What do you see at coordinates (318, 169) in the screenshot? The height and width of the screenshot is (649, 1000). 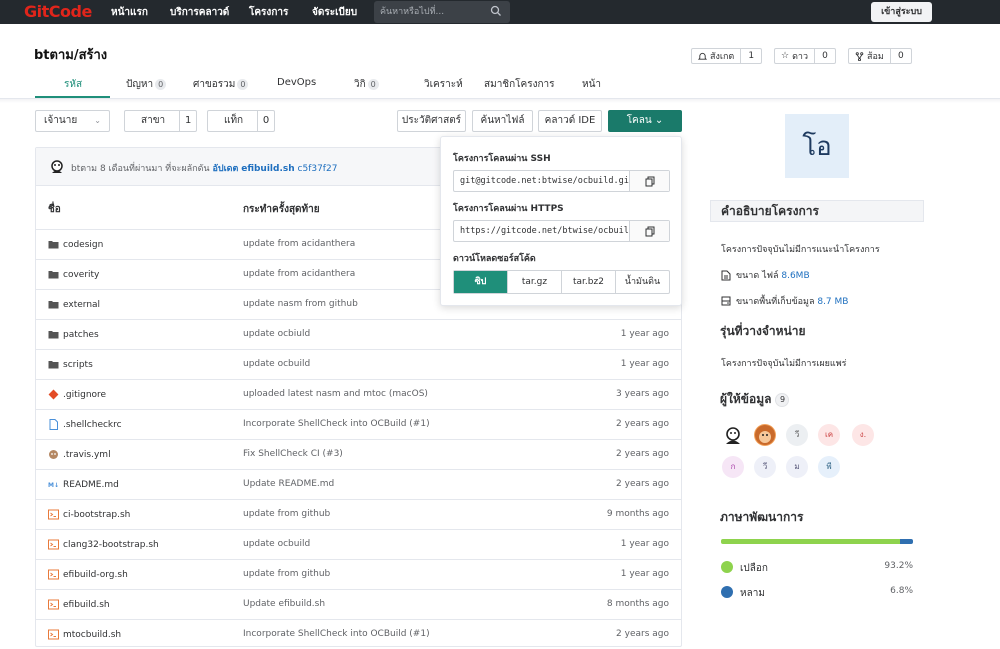 I see `commit-hash: c5f37f27` at bounding box center [318, 169].